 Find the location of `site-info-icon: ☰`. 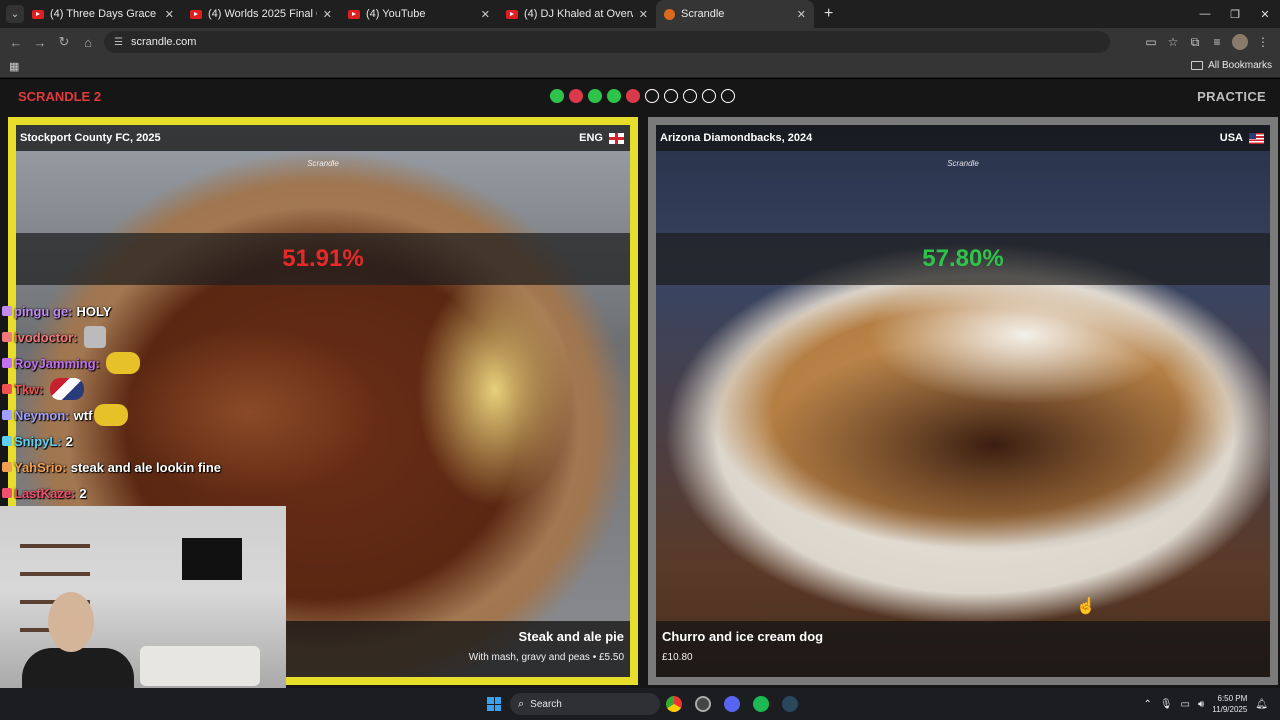

site-info-icon: ☰ is located at coordinates (118, 42).